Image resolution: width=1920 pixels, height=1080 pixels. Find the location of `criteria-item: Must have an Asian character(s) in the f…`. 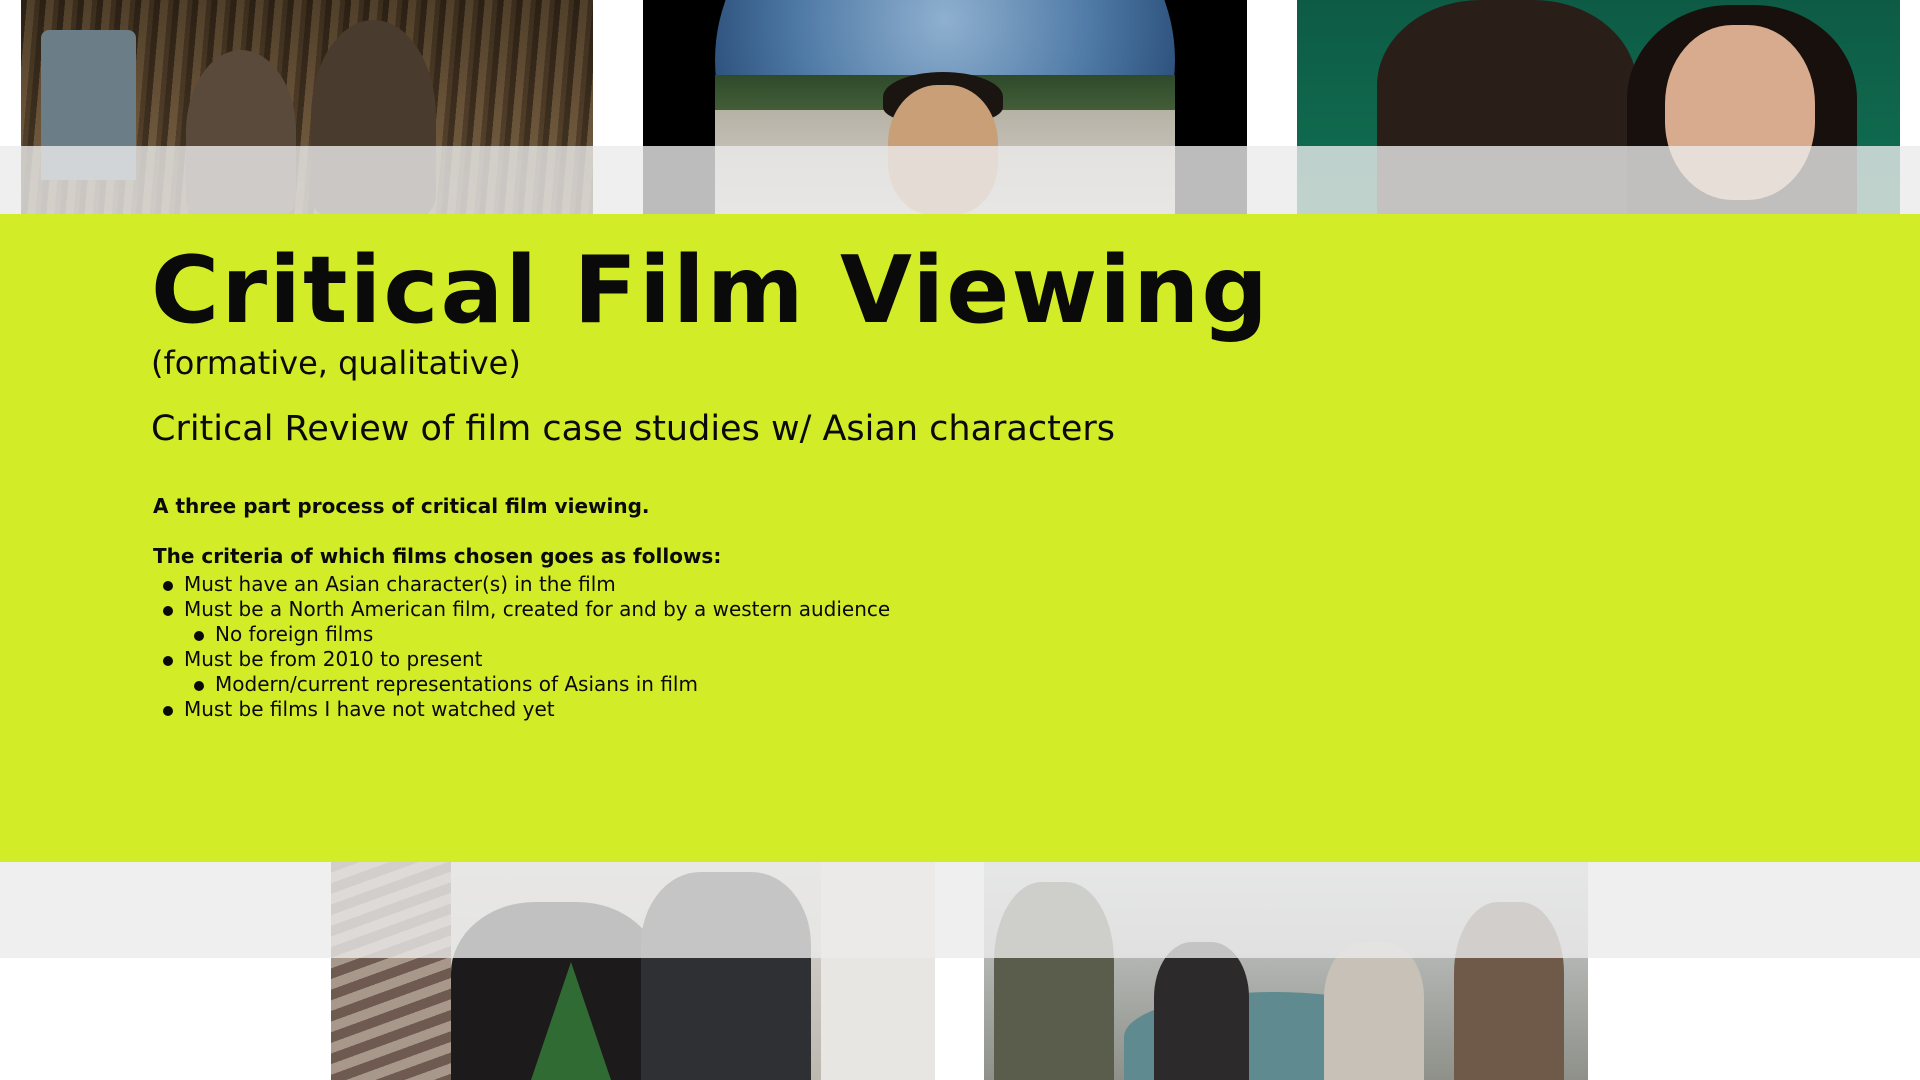

criteria-item: Must have an Asian character(s) in the f… is located at coordinates (520, 584).